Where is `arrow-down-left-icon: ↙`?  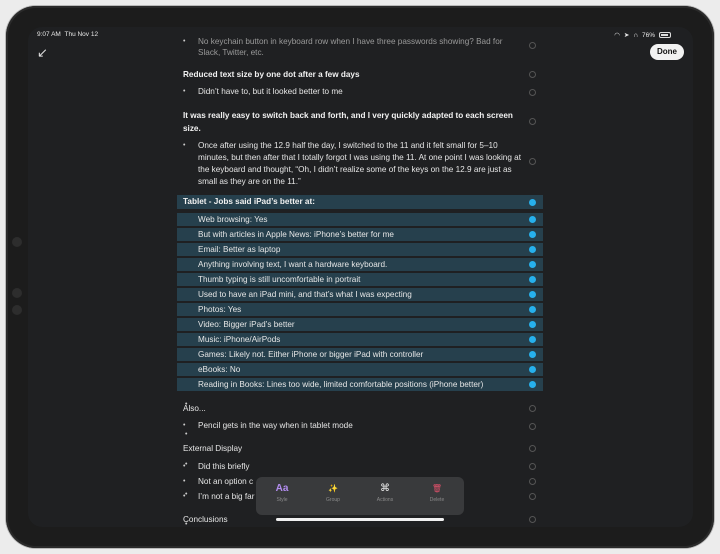
arrow-down-left-icon: ↙ is located at coordinates (44, 53).